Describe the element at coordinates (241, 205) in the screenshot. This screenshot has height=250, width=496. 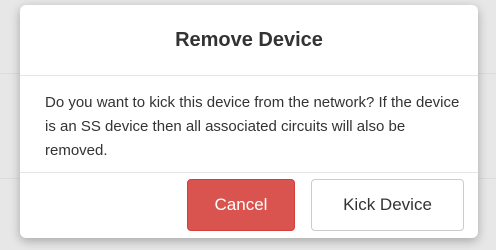
I see `cancel-button: Cancel` at that location.